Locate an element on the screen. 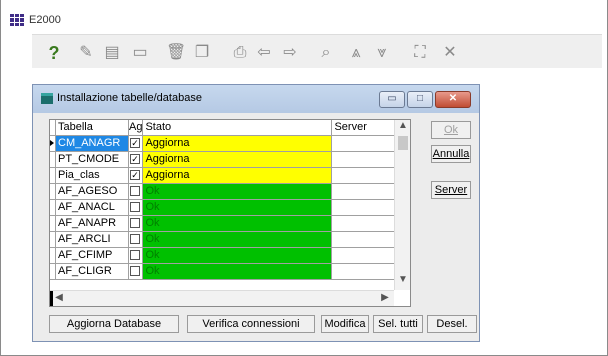 This screenshot has width=608, height=356. tools-icon: ✕ is located at coordinates (450, 53).